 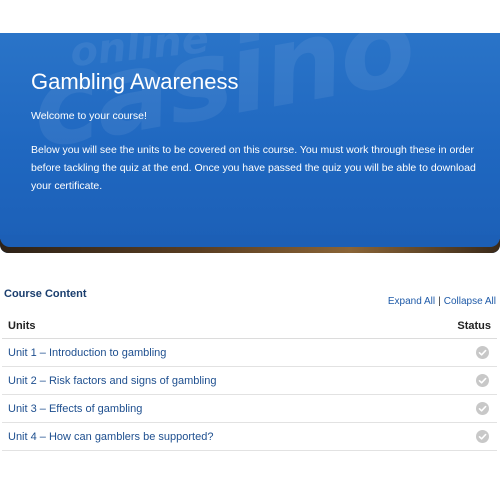 I want to click on unit-4-link: Unit 4 – How can gamblers be supported?, so click(x=110, y=437).